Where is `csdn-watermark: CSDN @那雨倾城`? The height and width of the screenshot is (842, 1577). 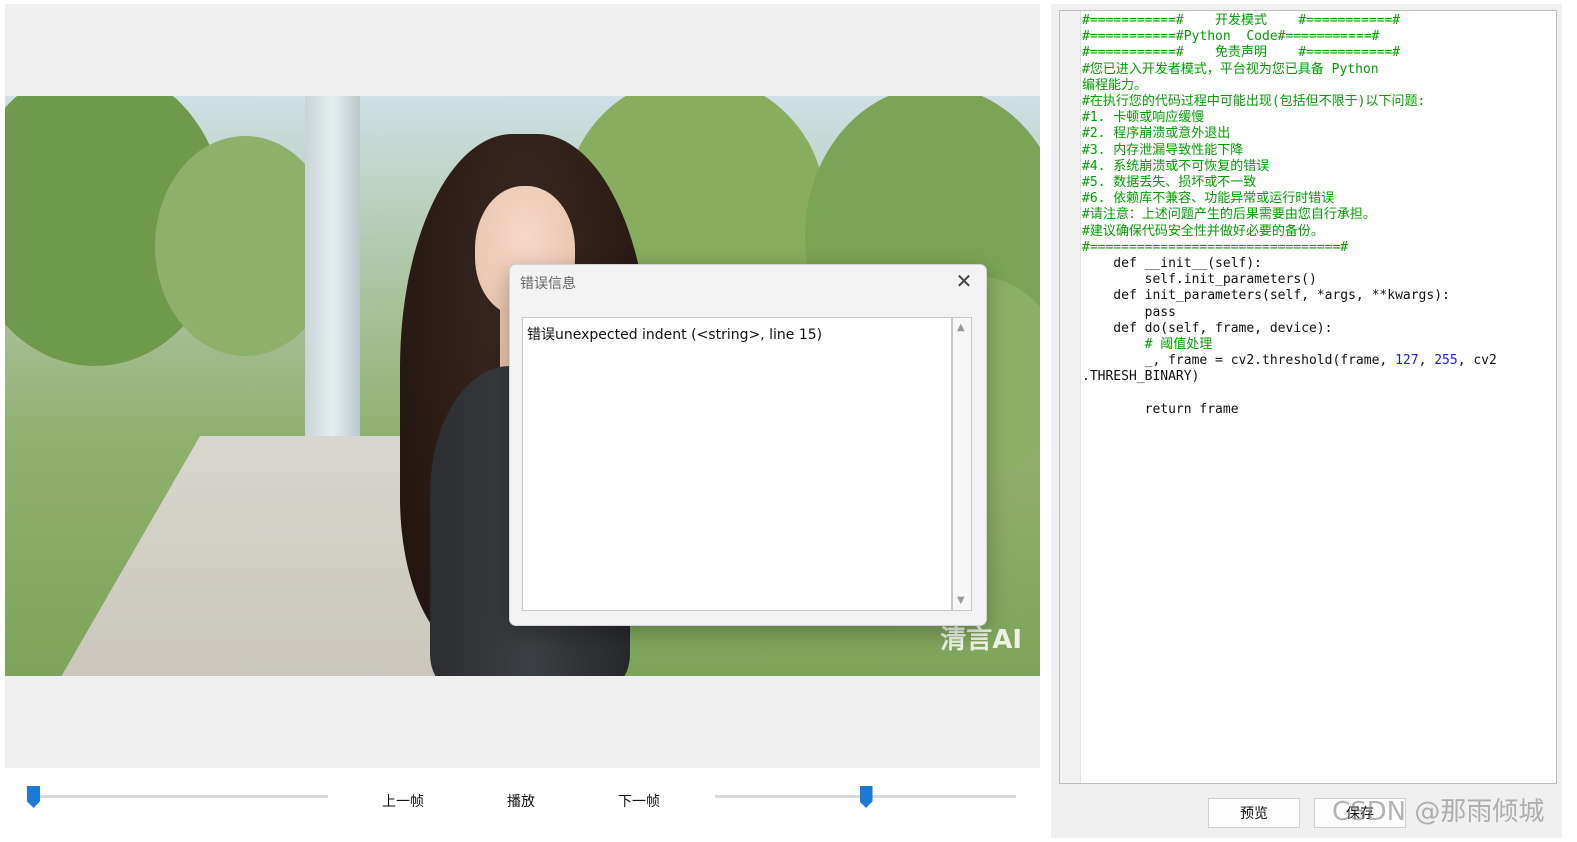 csdn-watermark: CSDN @那雨倾城 is located at coordinates (1438, 812).